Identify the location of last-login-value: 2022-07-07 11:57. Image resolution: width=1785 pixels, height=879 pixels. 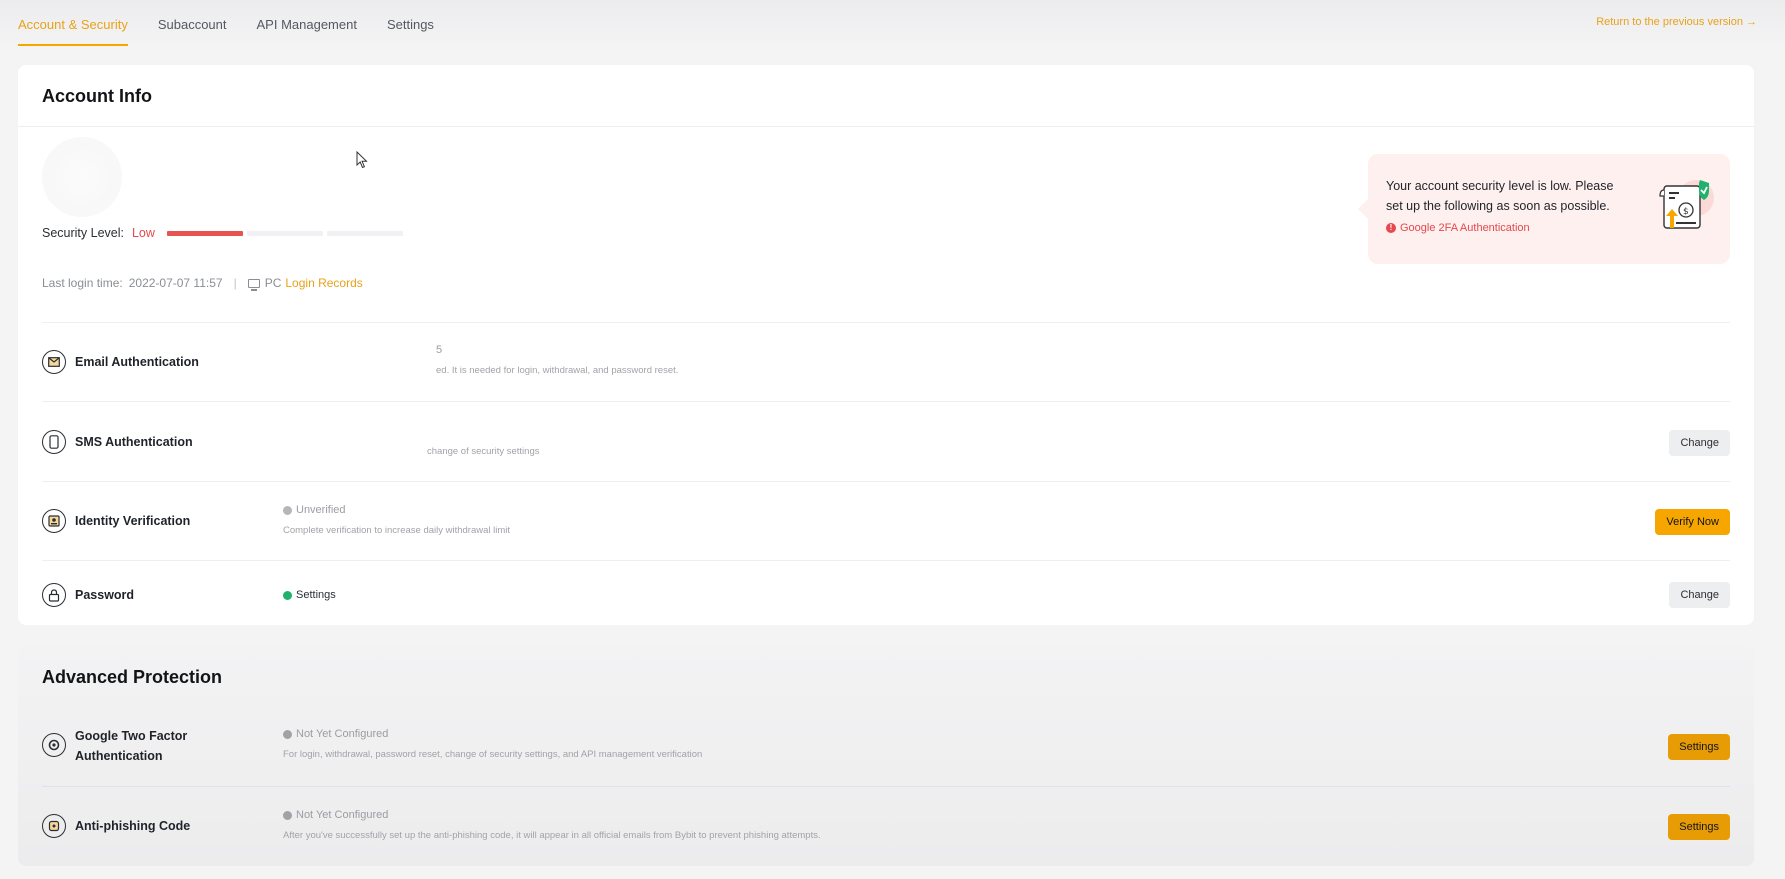
(175, 283).